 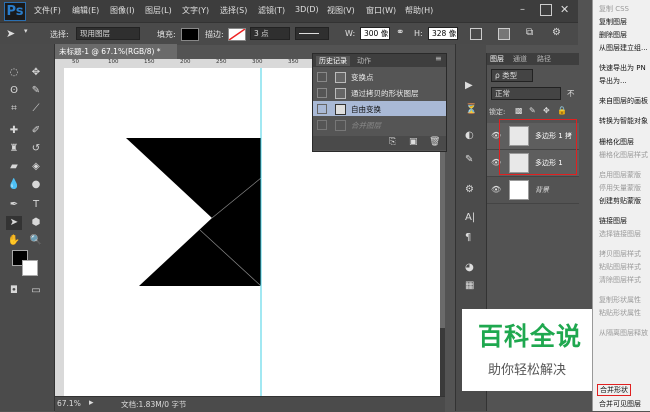 What do you see at coordinates (36, 149) in the screenshot?
I see `history-brush-icon: ↺` at bounding box center [36, 149].